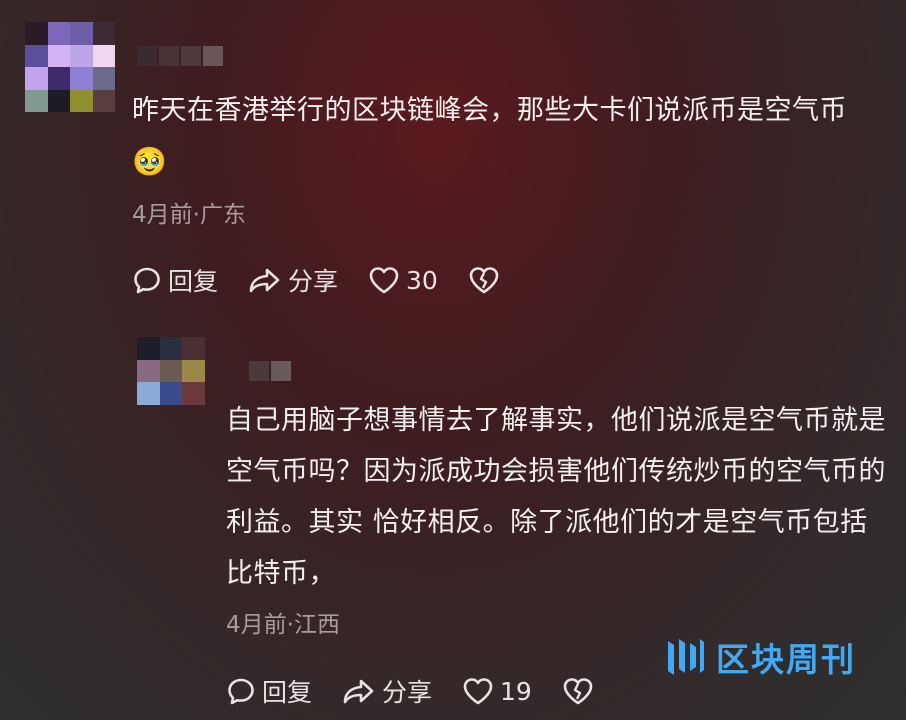 The width and height of the screenshot is (906, 720). I want to click on pleading-face-emoji: 🥹, so click(150, 161).